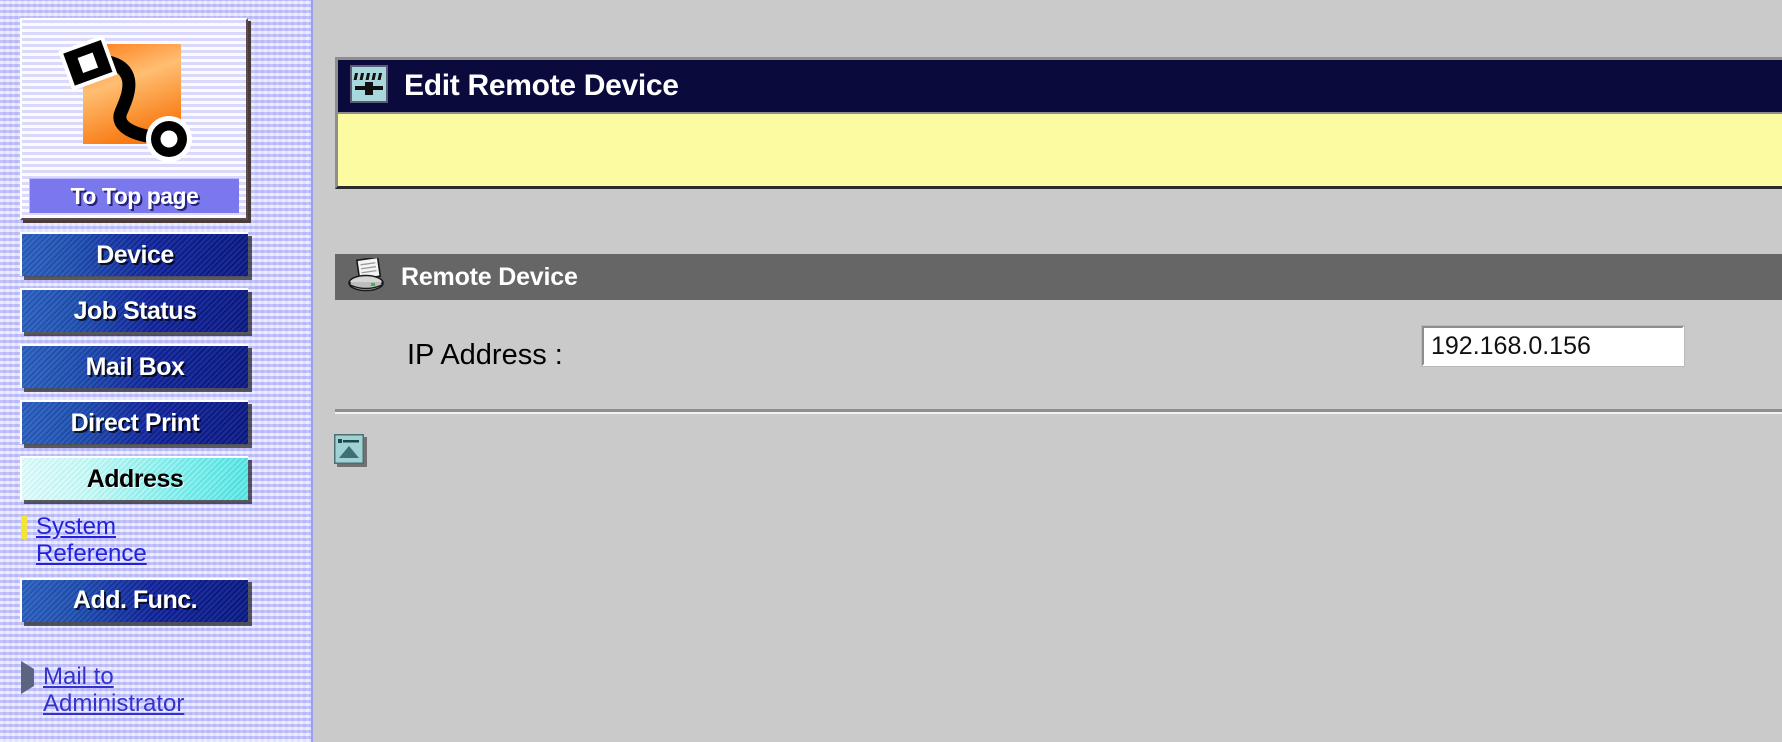 This screenshot has height=742, width=1782. I want to click on to-top-page-label: To Top page, so click(134, 195).